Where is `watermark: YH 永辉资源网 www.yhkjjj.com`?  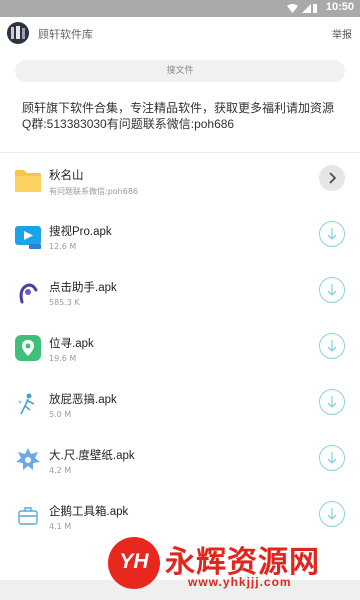
watermark: YH 永辉资源网 www.yhkjjj.com is located at coordinates (224, 565).